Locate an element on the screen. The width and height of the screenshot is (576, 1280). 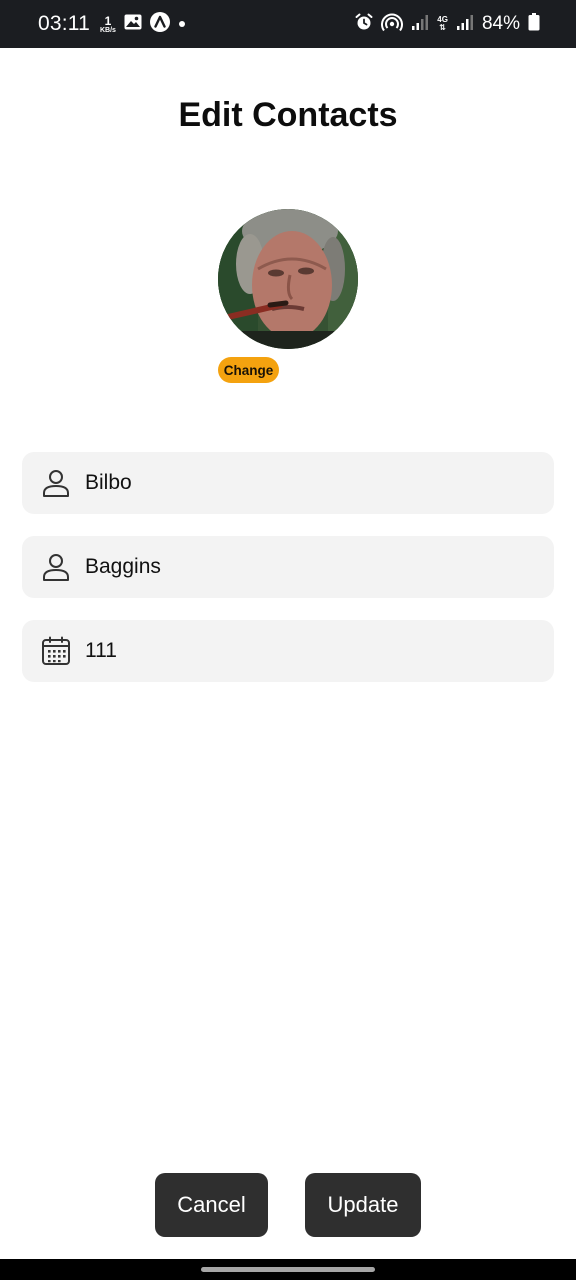
date-field: 111 is located at coordinates (288, 651).